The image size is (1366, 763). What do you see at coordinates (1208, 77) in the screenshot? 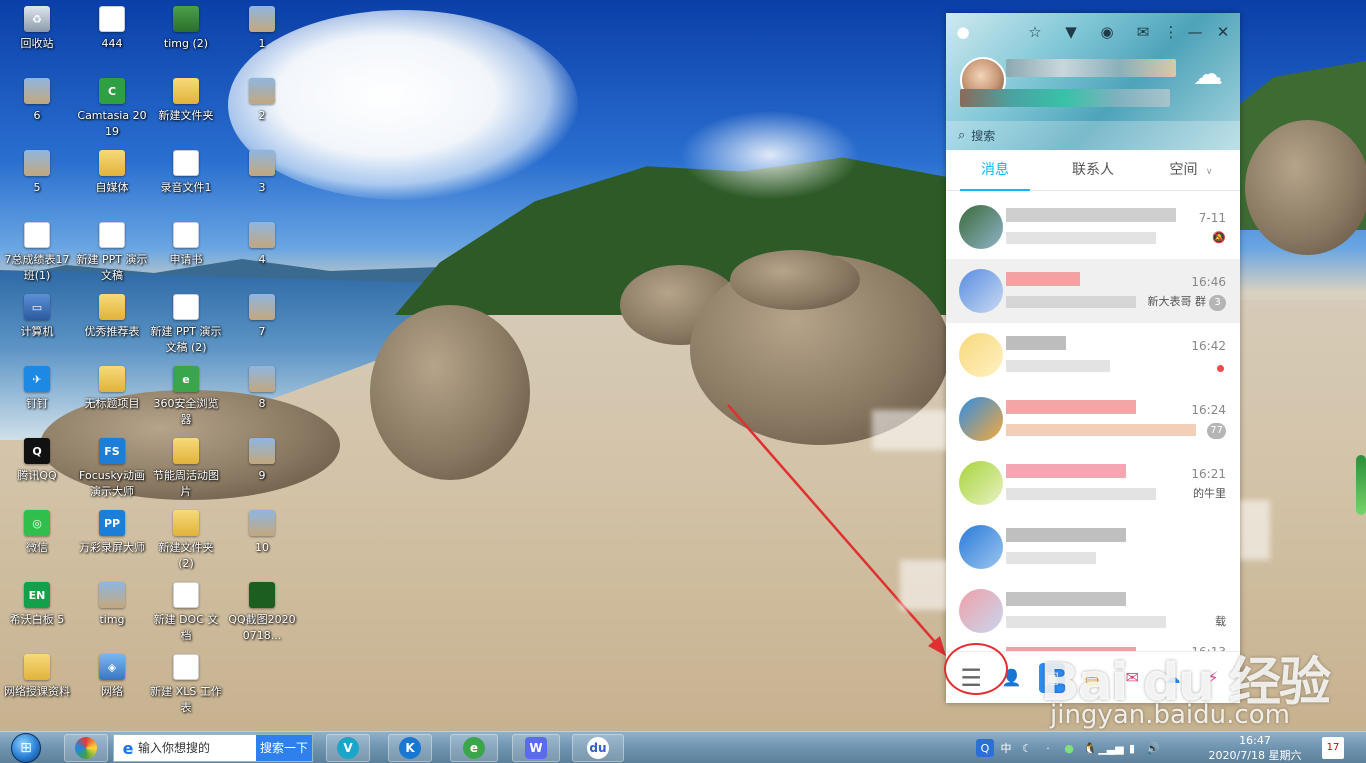
I see `weather-icon: ☁` at bounding box center [1208, 77].